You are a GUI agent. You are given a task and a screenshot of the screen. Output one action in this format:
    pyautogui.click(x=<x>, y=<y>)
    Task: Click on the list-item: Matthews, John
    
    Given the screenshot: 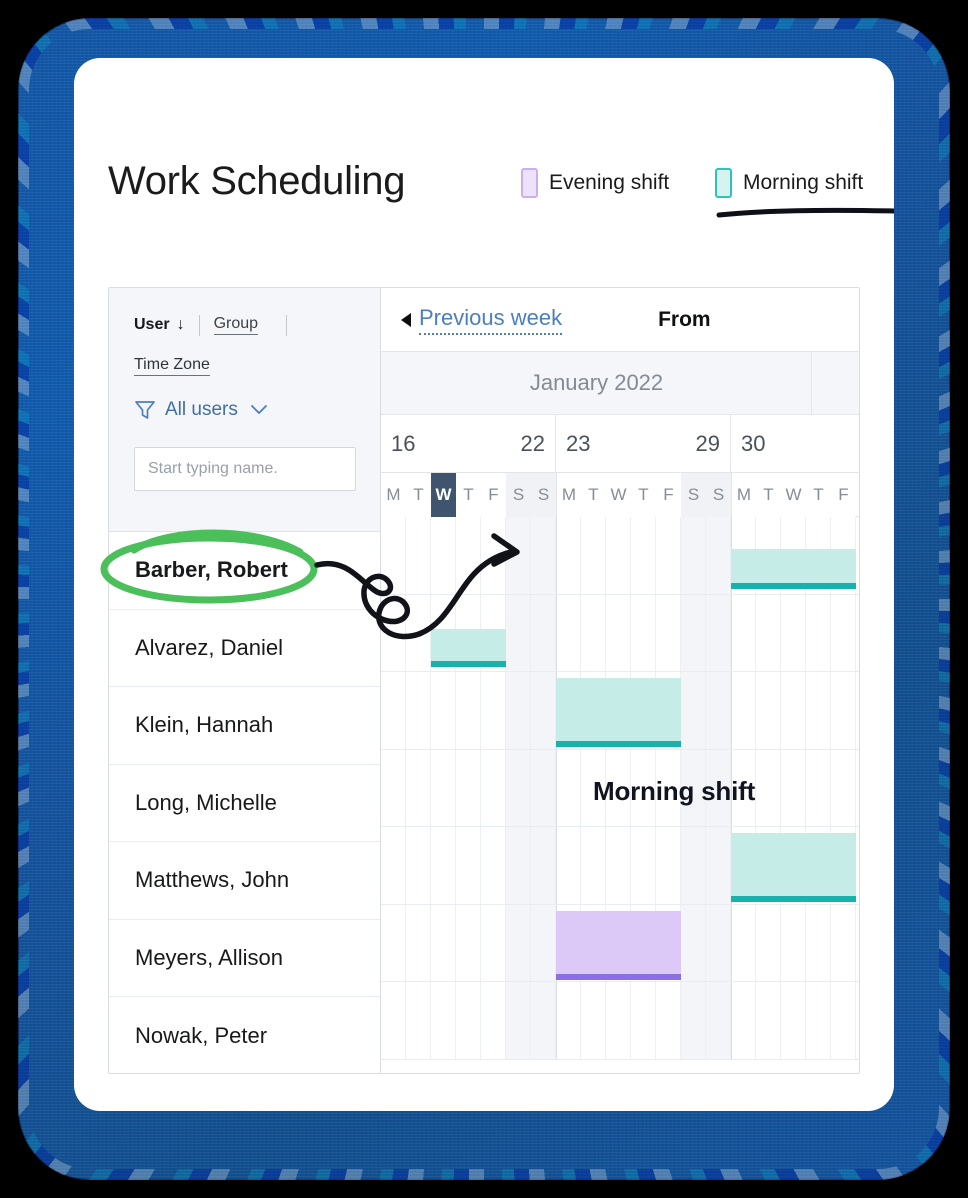 What is the action you would take?
    pyautogui.click(x=244, y=881)
    